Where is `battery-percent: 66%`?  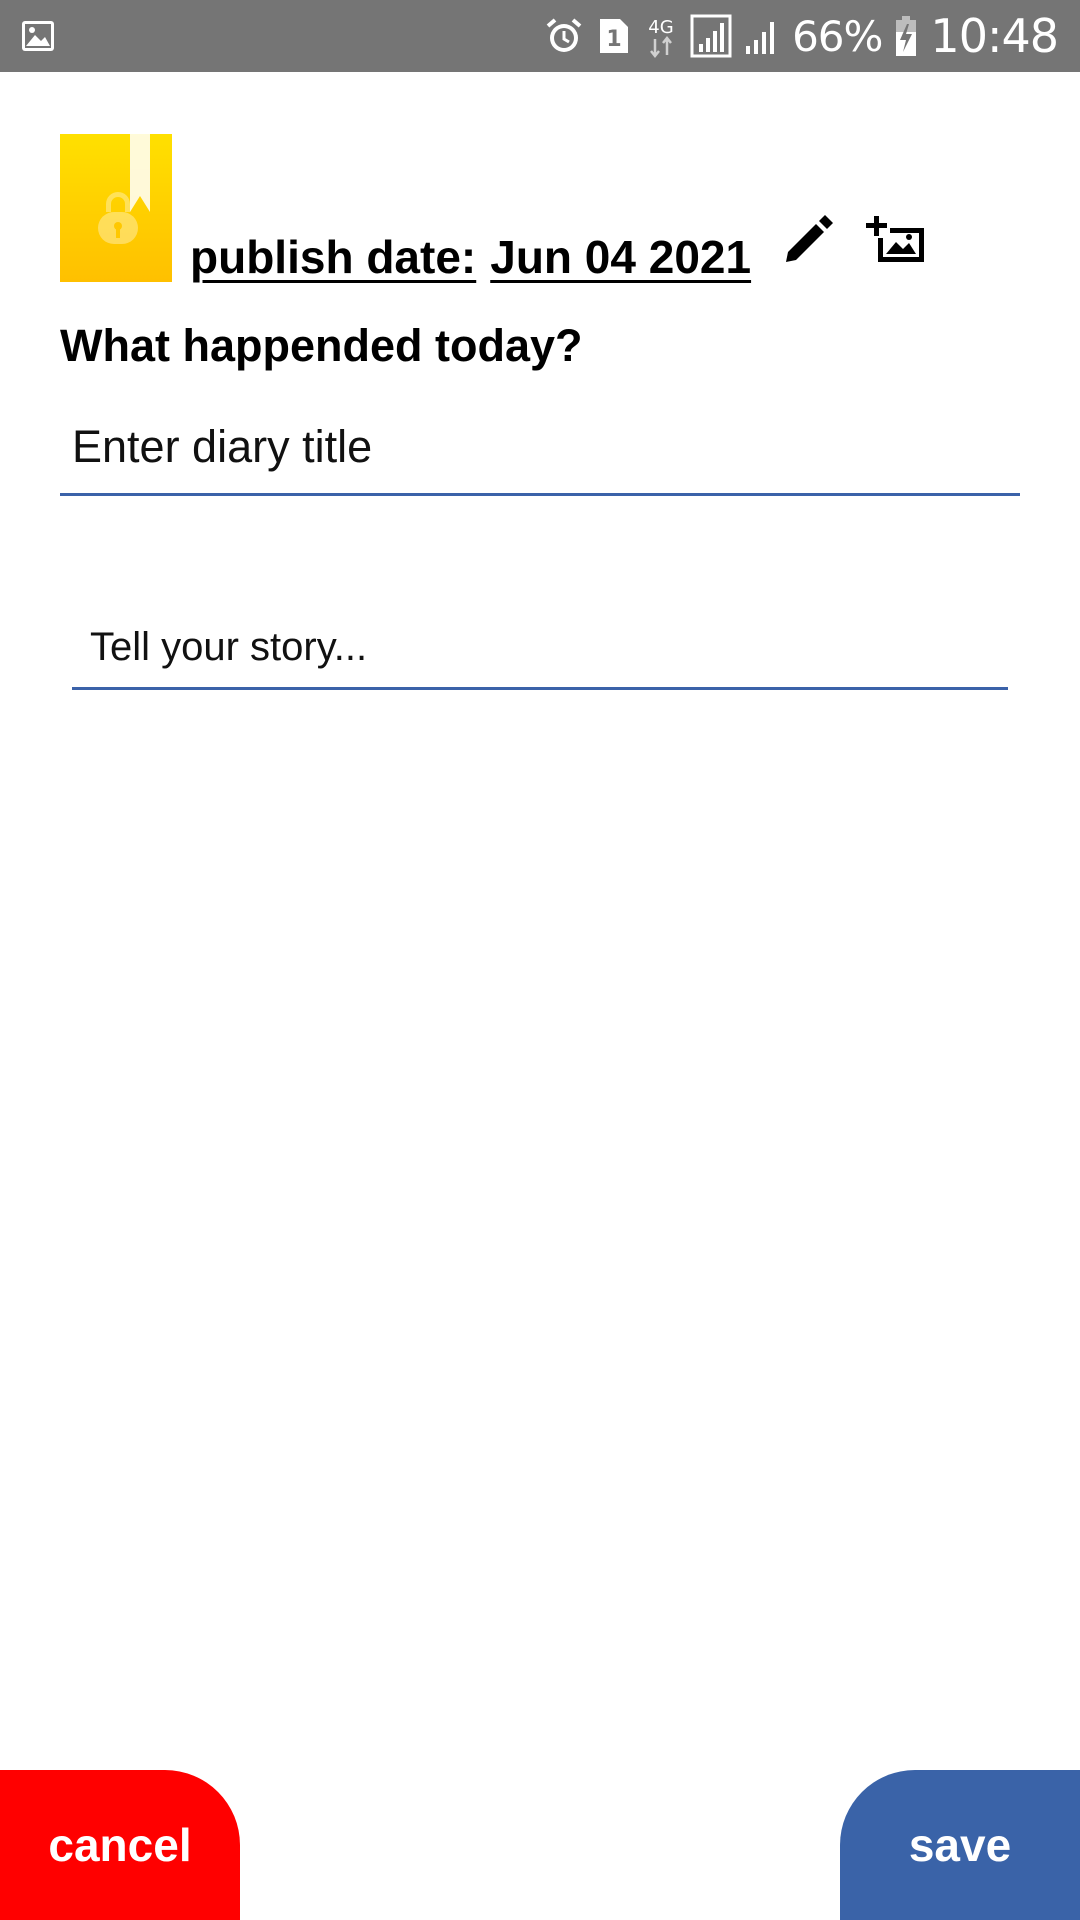
battery-percent: 66% is located at coordinates (837, 36).